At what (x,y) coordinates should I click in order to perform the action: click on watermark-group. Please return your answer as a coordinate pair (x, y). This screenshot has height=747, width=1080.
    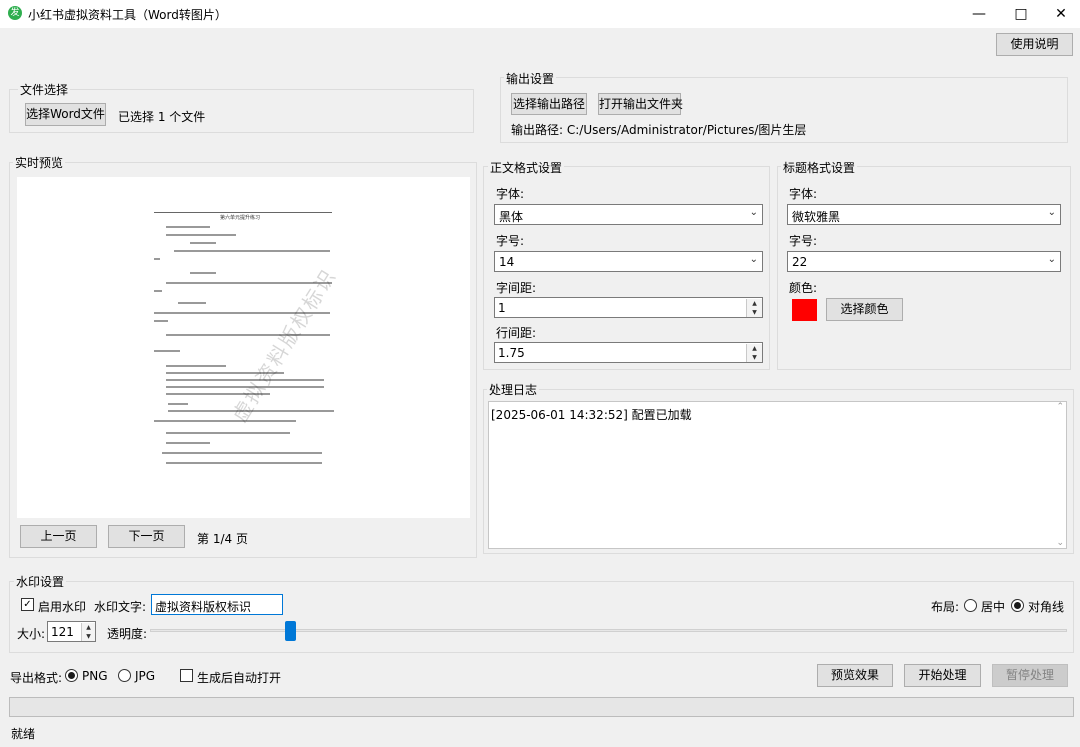
    Looking at the image, I should click on (541, 617).